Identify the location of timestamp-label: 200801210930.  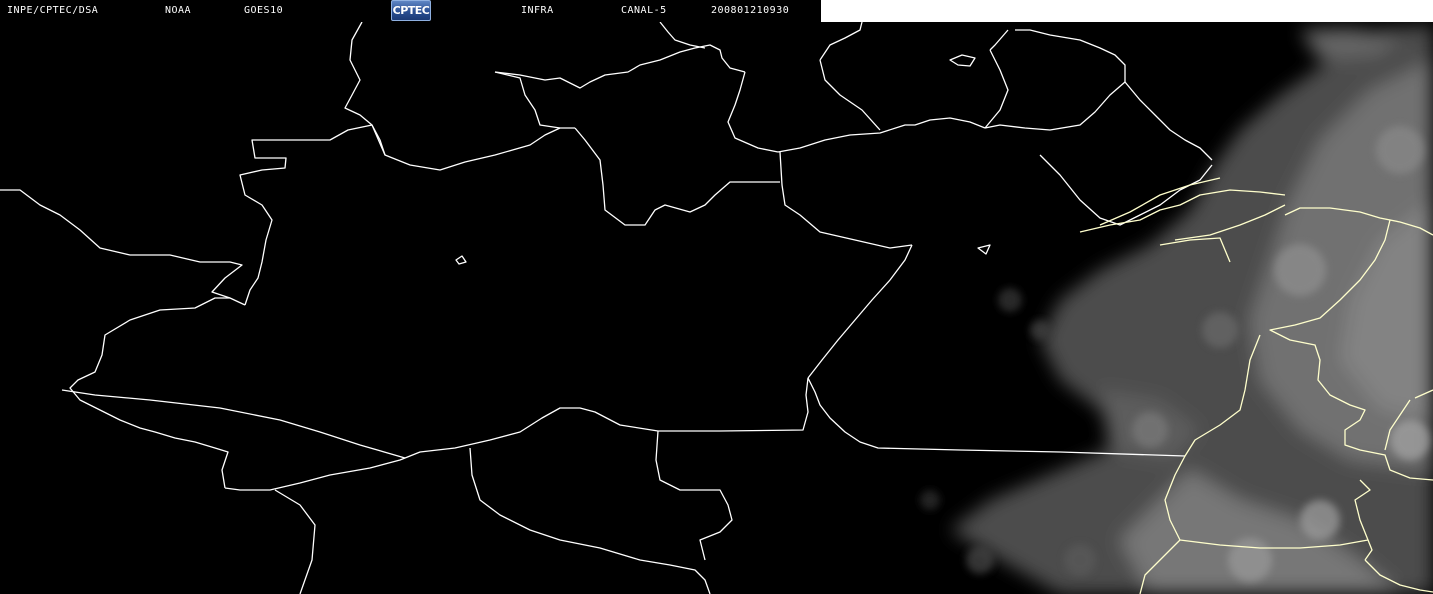
(750, 10).